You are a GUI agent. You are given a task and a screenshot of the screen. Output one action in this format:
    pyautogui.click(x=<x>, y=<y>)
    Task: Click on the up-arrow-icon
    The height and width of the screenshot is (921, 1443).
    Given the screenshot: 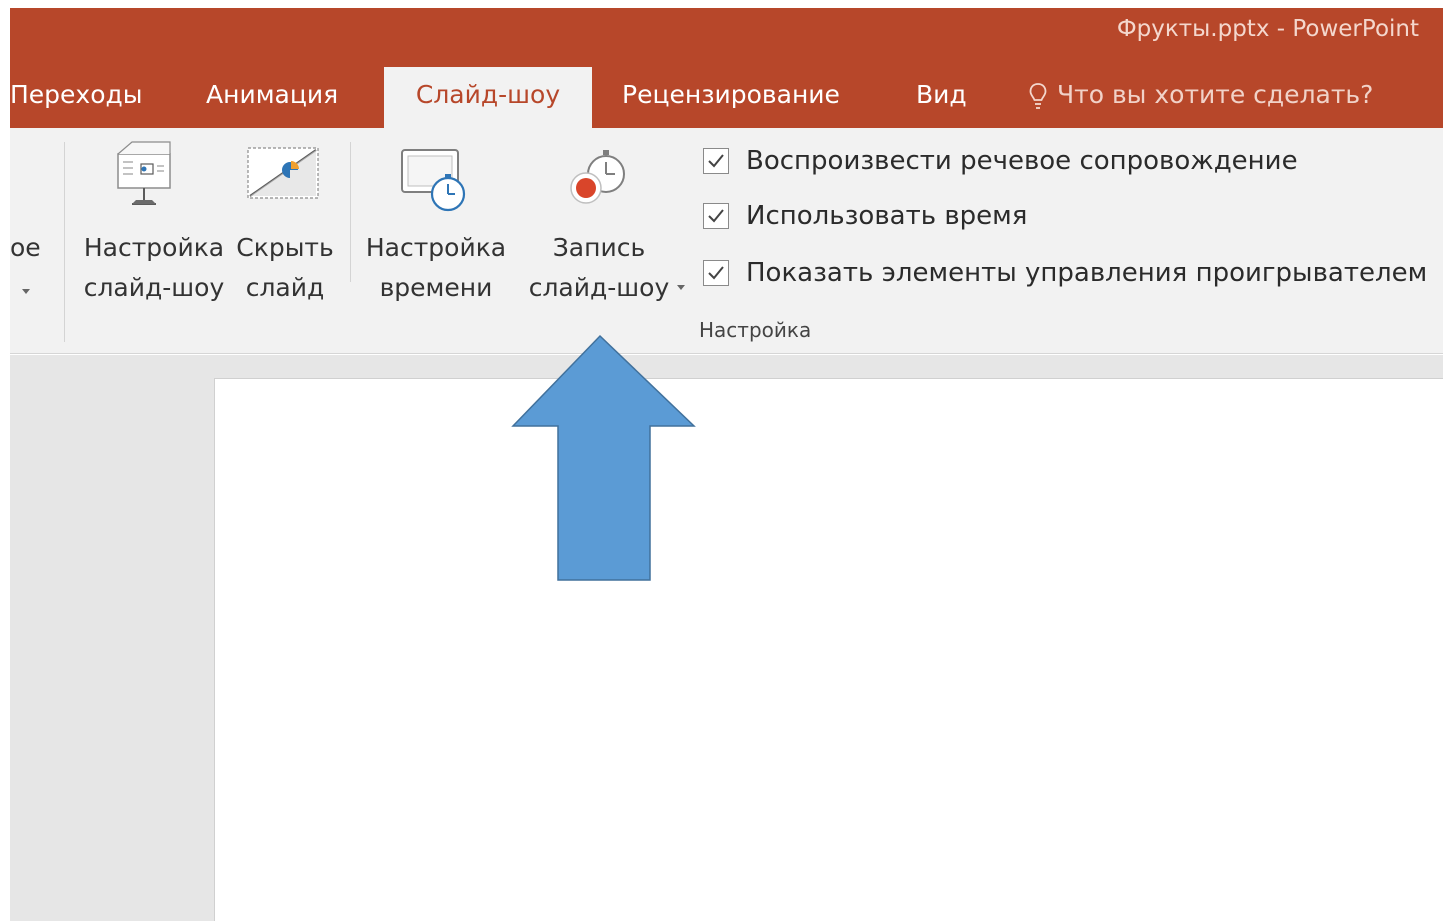 What is the action you would take?
    pyautogui.click(x=603, y=457)
    